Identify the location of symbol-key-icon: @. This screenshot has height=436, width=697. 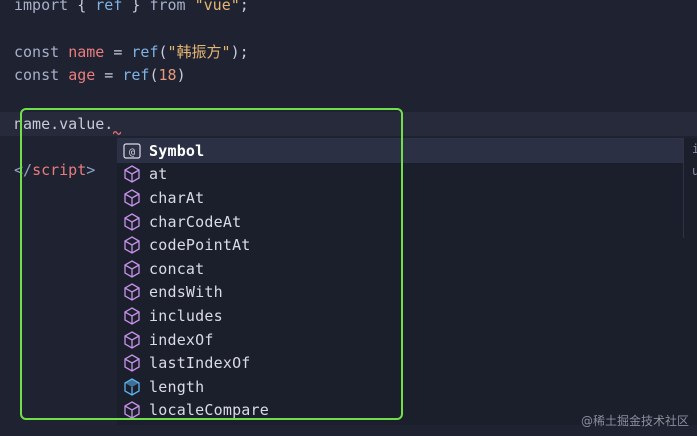
(132, 151).